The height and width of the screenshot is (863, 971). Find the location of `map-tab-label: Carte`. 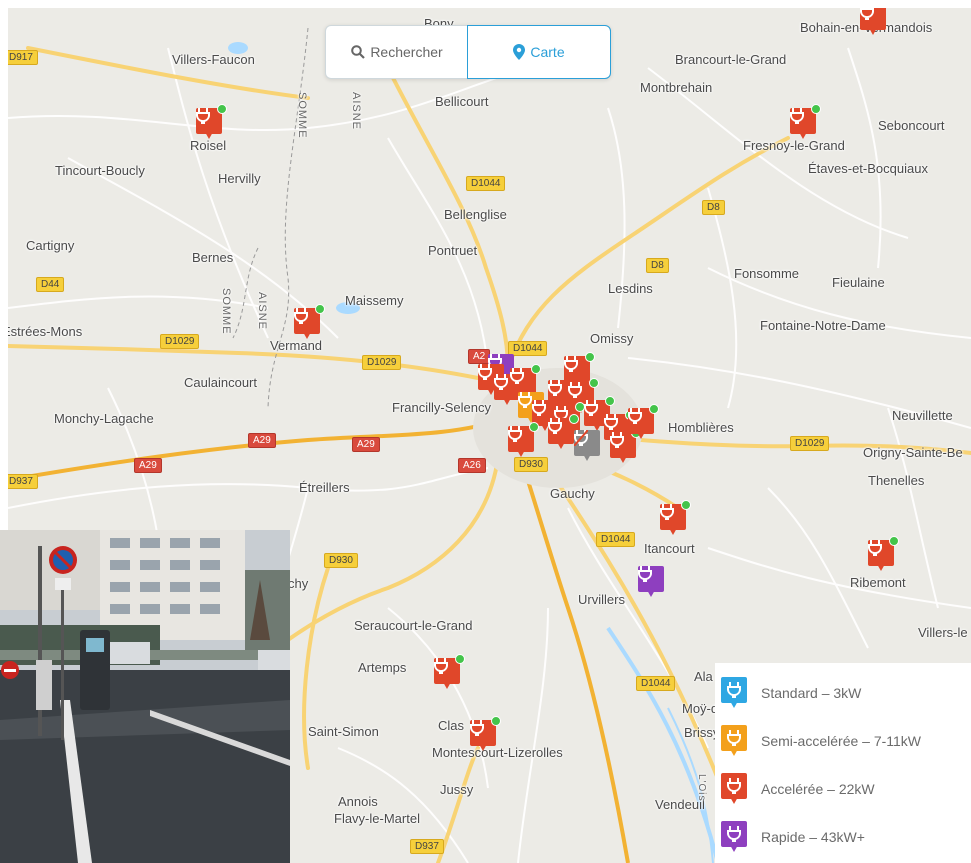

map-tab-label: Carte is located at coordinates (547, 52).